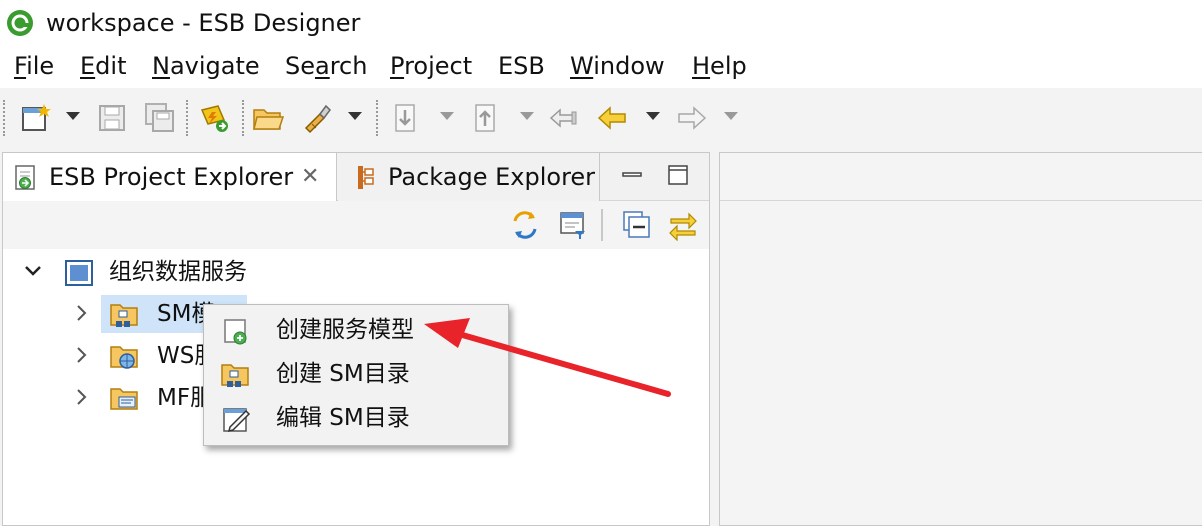 Image resolution: width=1202 pixels, height=526 pixels. I want to click on menu-esb: ESB, so click(521, 66).